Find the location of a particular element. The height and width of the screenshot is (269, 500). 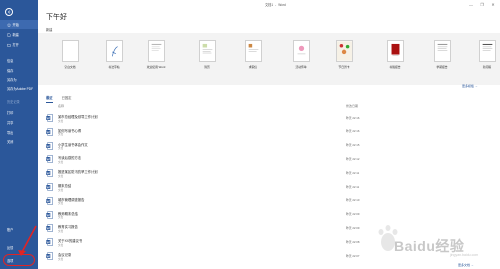

file-name: 推进某区防汛抗旱工作计划 is located at coordinates (78, 172).